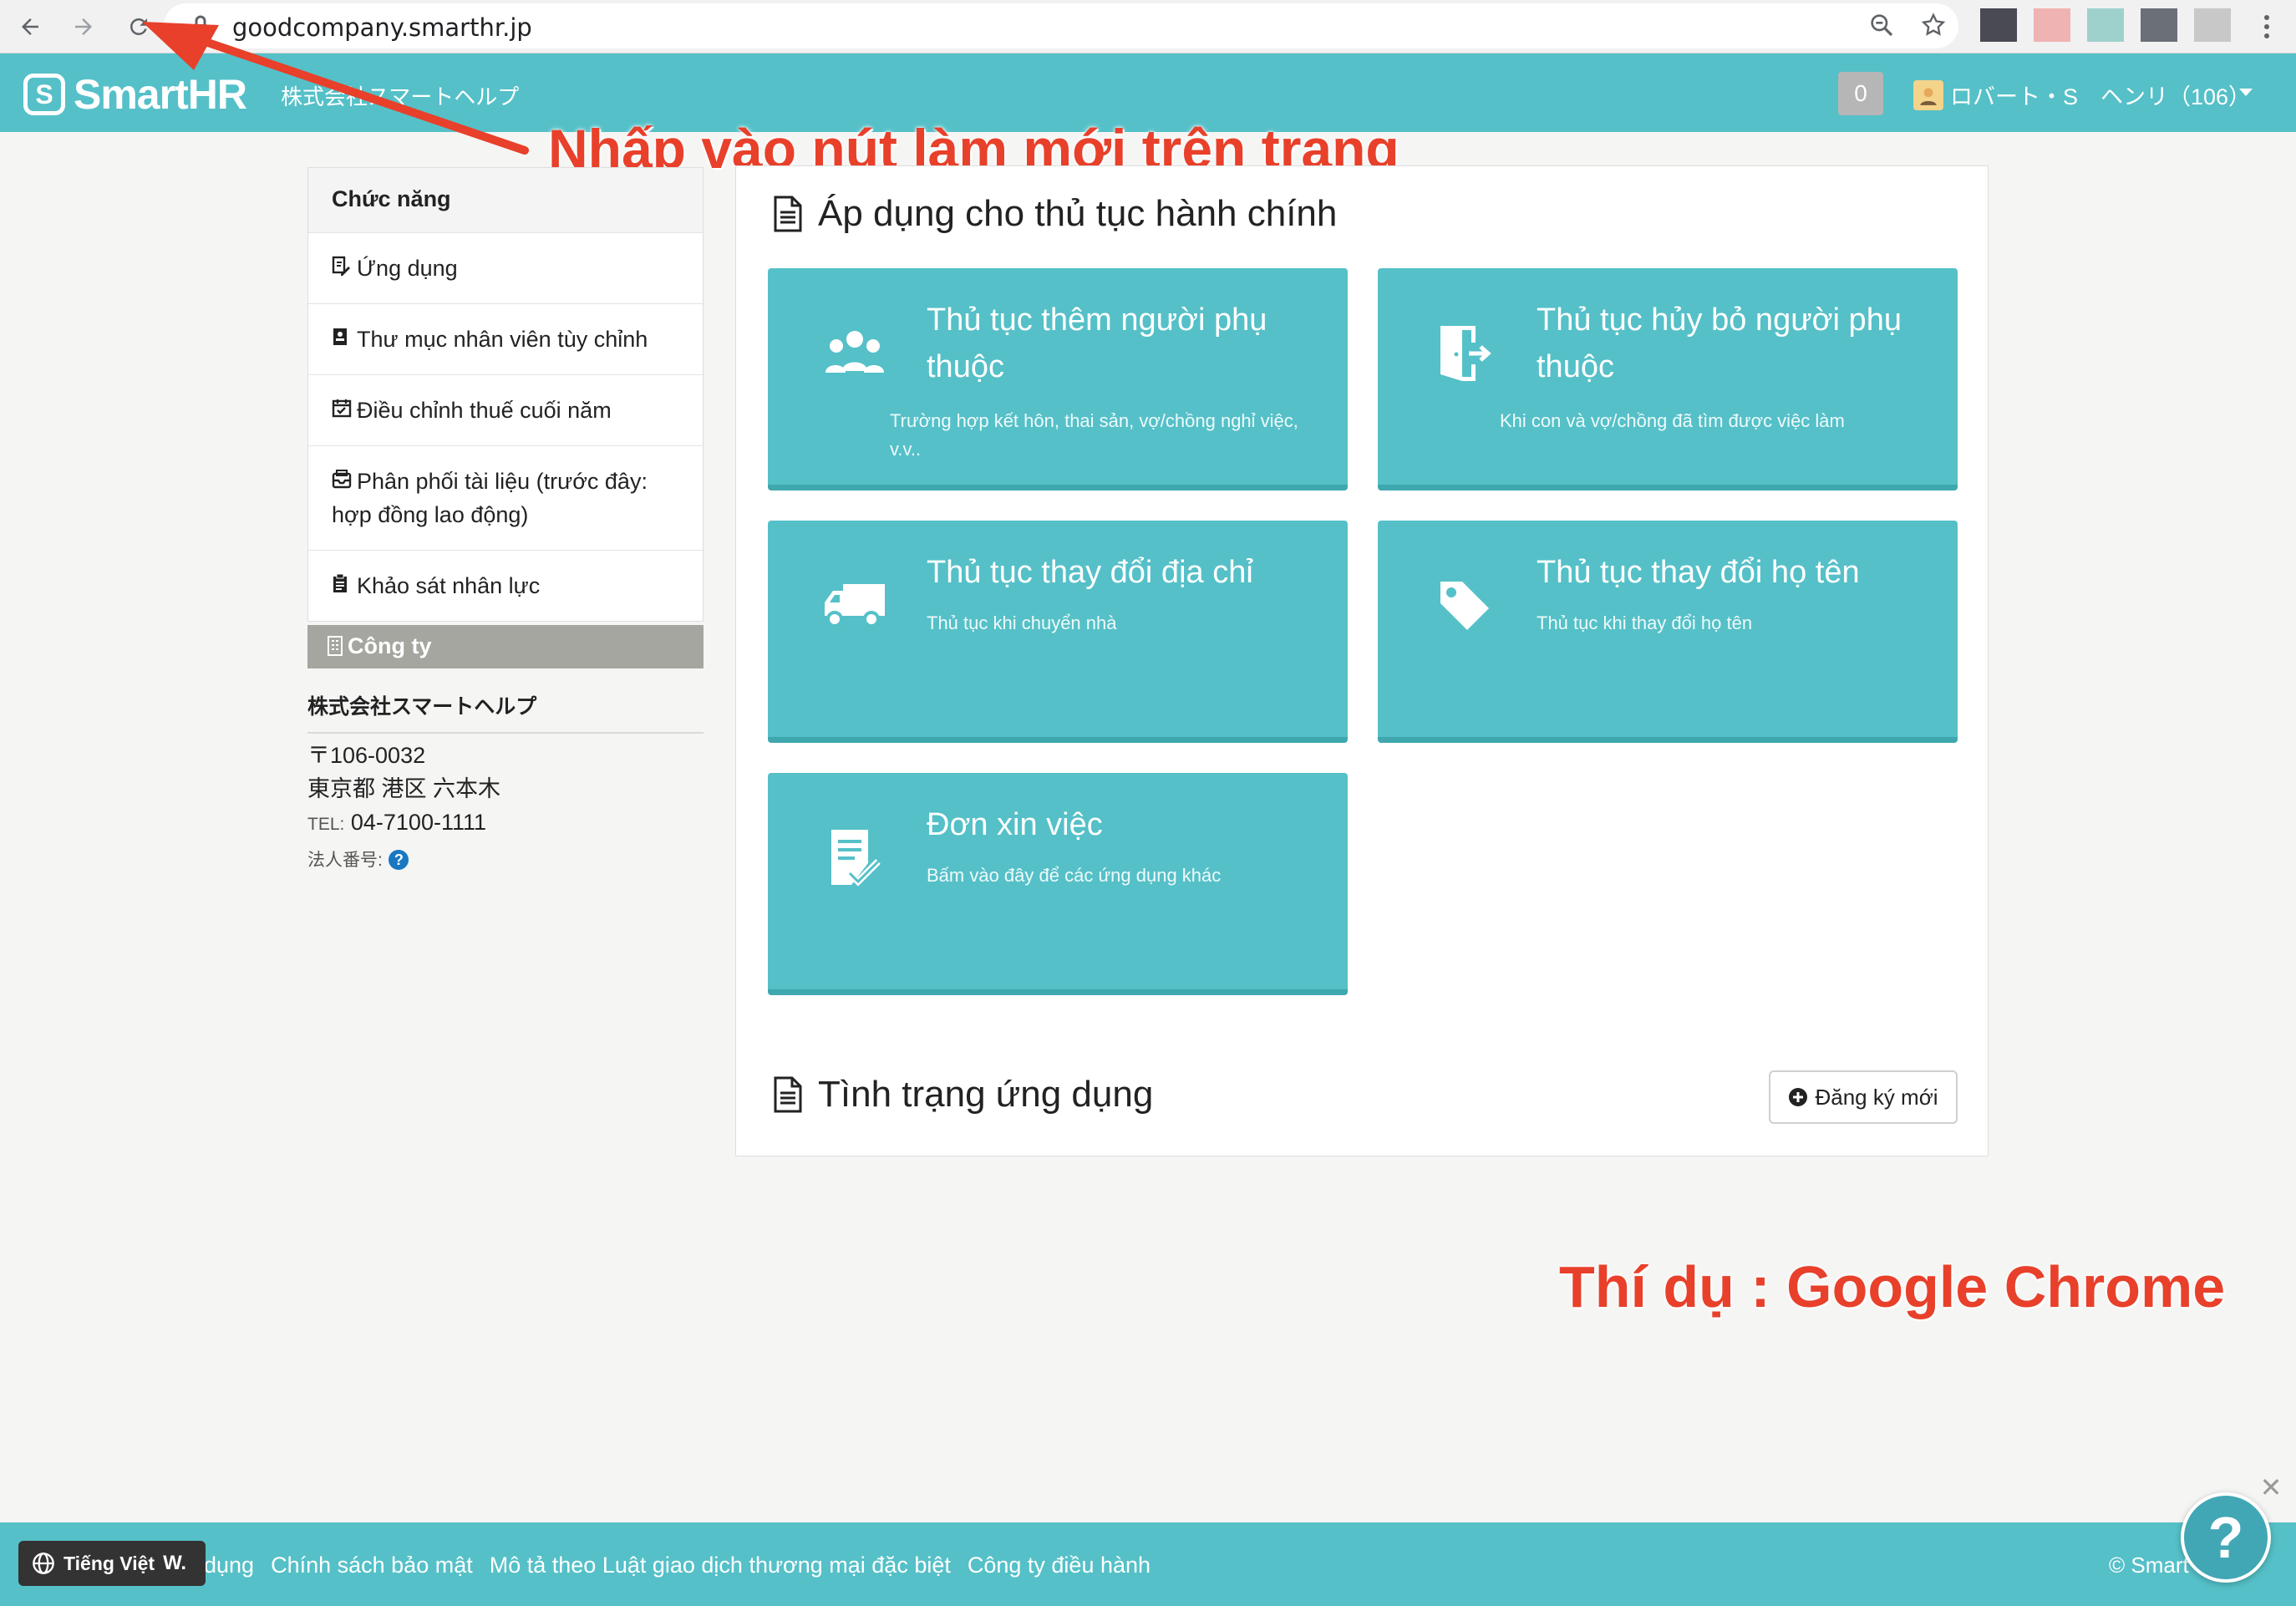 The height and width of the screenshot is (1606, 2296). Describe the element at coordinates (342, 585) in the screenshot. I see `clipboard-icon` at that location.